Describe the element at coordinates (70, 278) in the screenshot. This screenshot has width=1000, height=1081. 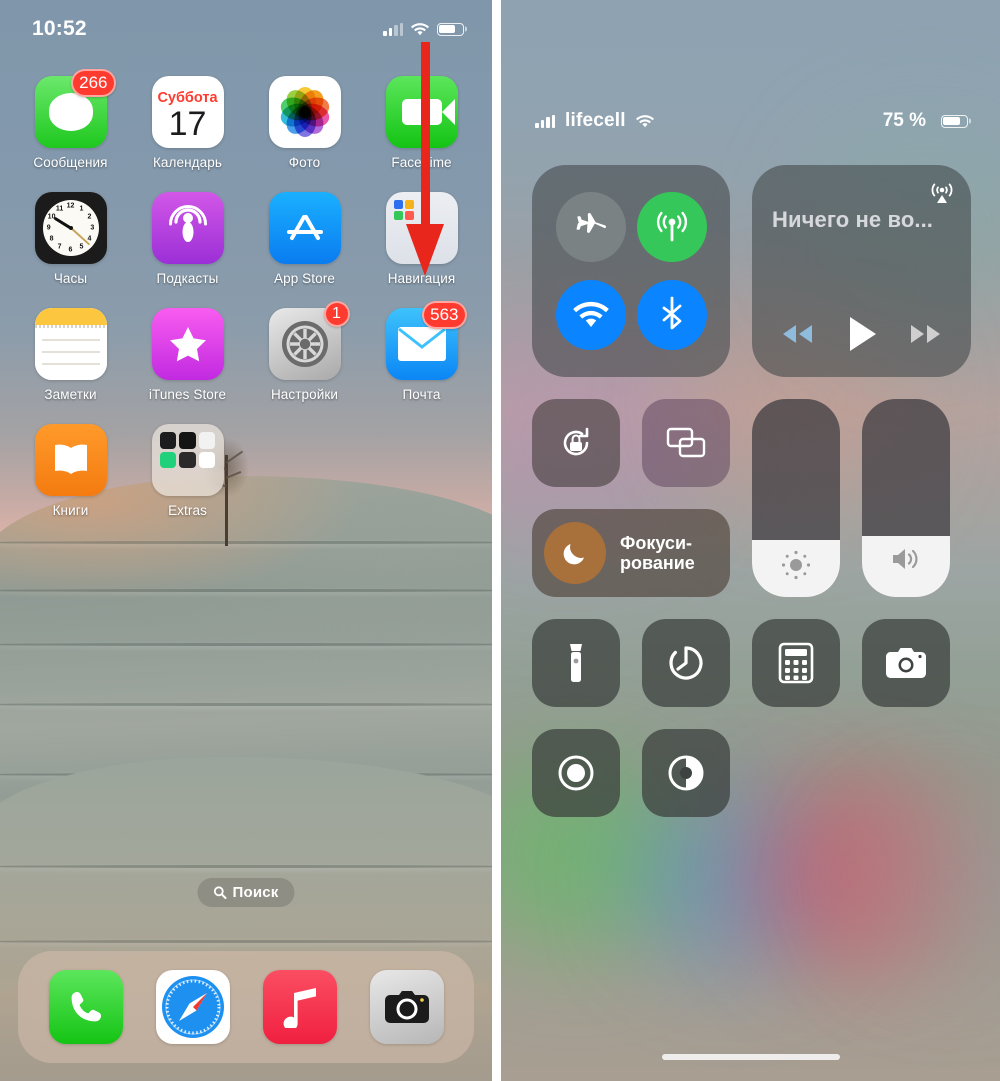
I see `app-label: Часы` at that location.